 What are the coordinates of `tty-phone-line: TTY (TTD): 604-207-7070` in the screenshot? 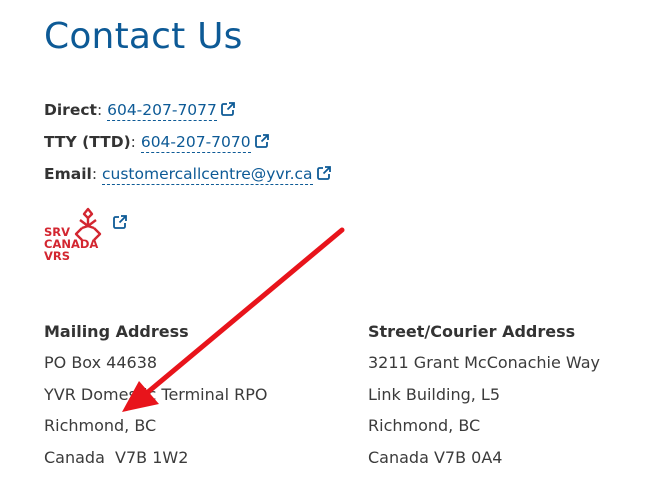 It's located at (156, 142).